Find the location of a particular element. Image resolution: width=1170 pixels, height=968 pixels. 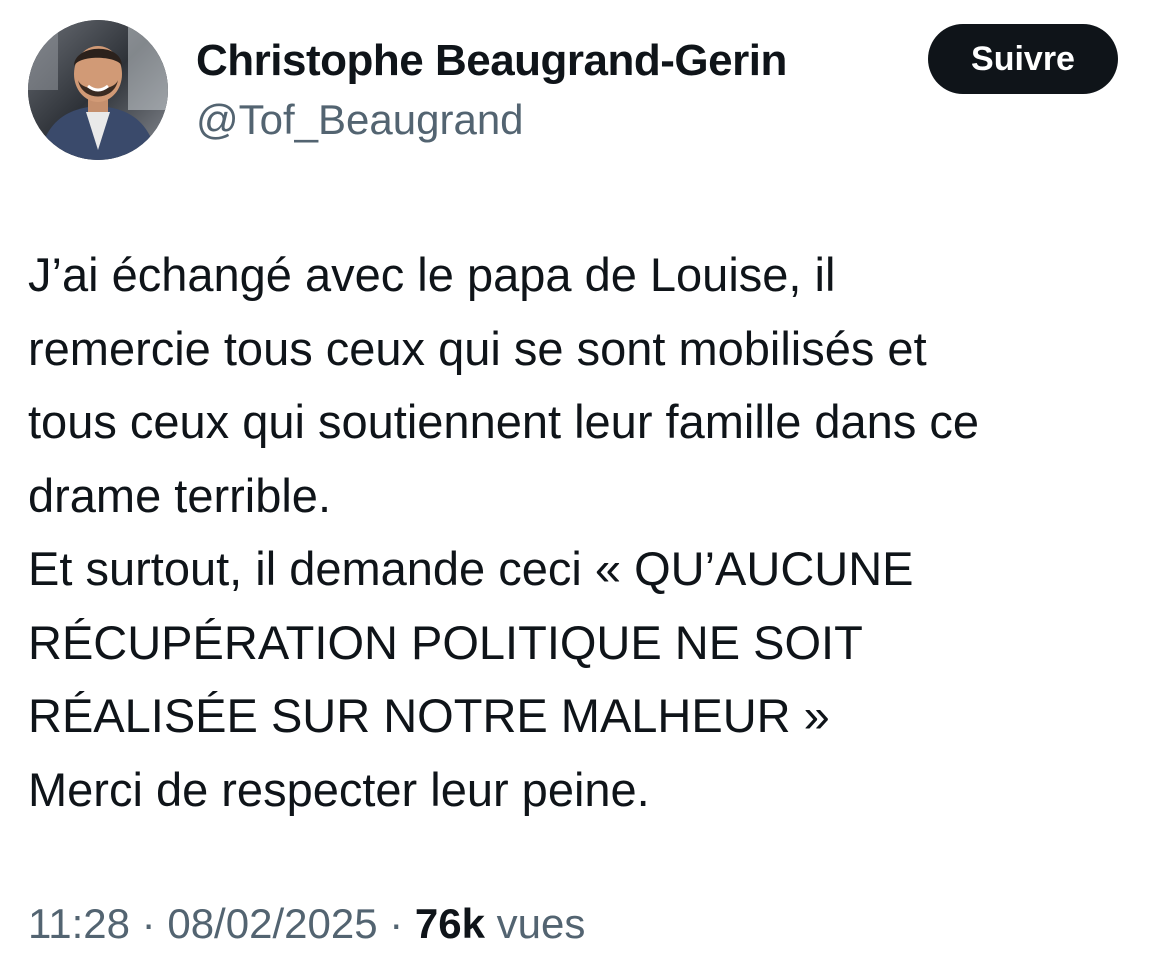

tweet-line: RÉCUPÉRATION POLITIQUE NE SOIT is located at coordinates (445, 642).